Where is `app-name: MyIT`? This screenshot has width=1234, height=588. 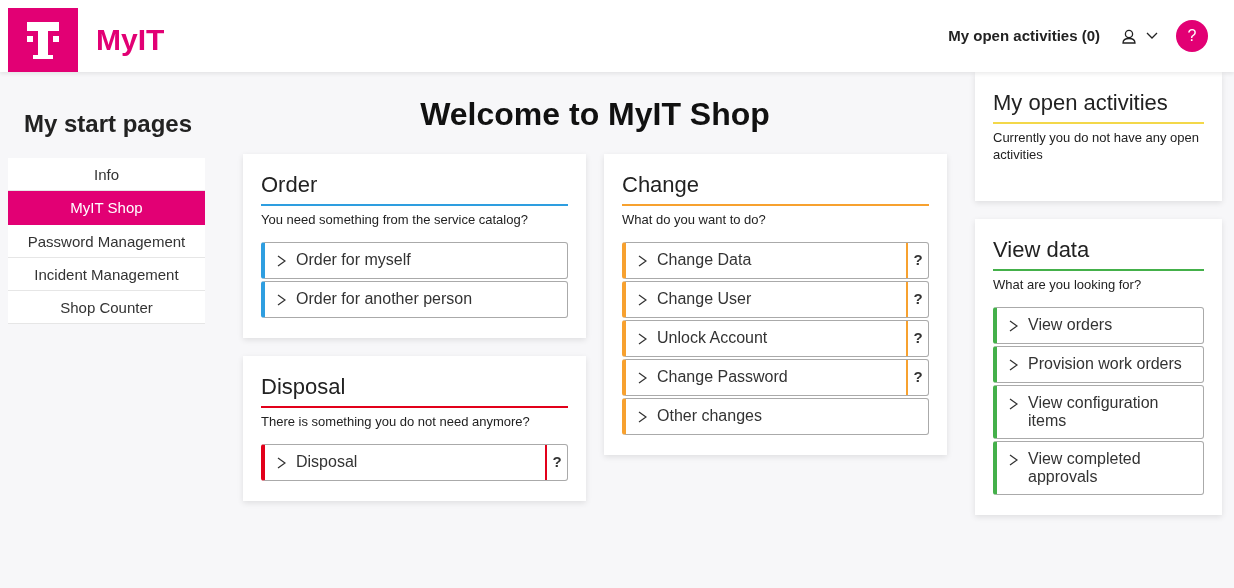 app-name: MyIT is located at coordinates (130, 39).